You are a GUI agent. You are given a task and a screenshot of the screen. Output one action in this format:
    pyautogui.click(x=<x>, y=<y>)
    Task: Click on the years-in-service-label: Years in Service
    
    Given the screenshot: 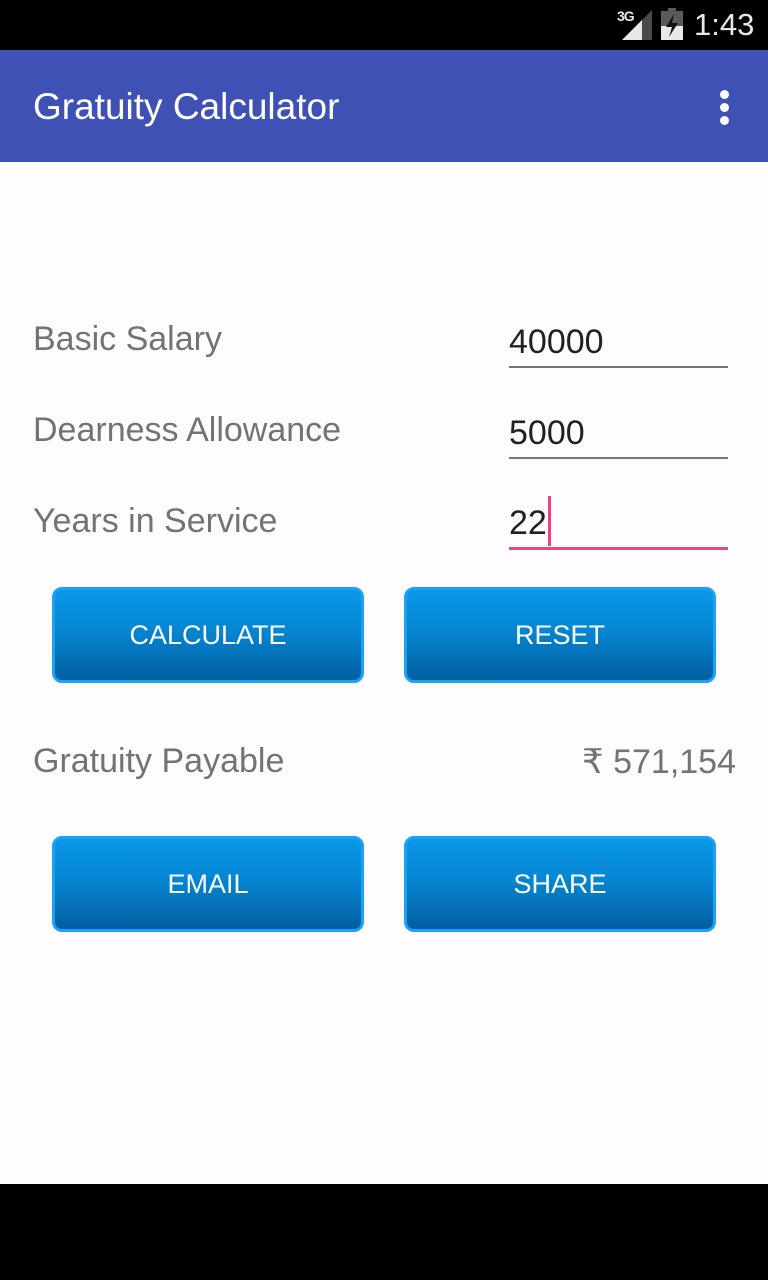 What is the action you would take?
    pyautogui.click(x=155, y=521)
    